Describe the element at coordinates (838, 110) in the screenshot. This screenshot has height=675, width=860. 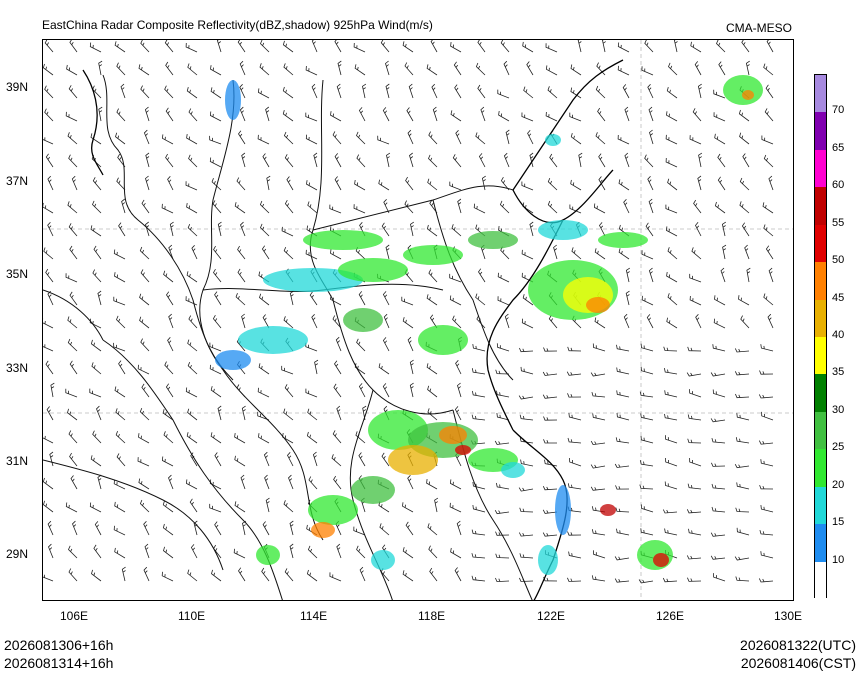
I see `colorbar-tick-label: 70` at that location.